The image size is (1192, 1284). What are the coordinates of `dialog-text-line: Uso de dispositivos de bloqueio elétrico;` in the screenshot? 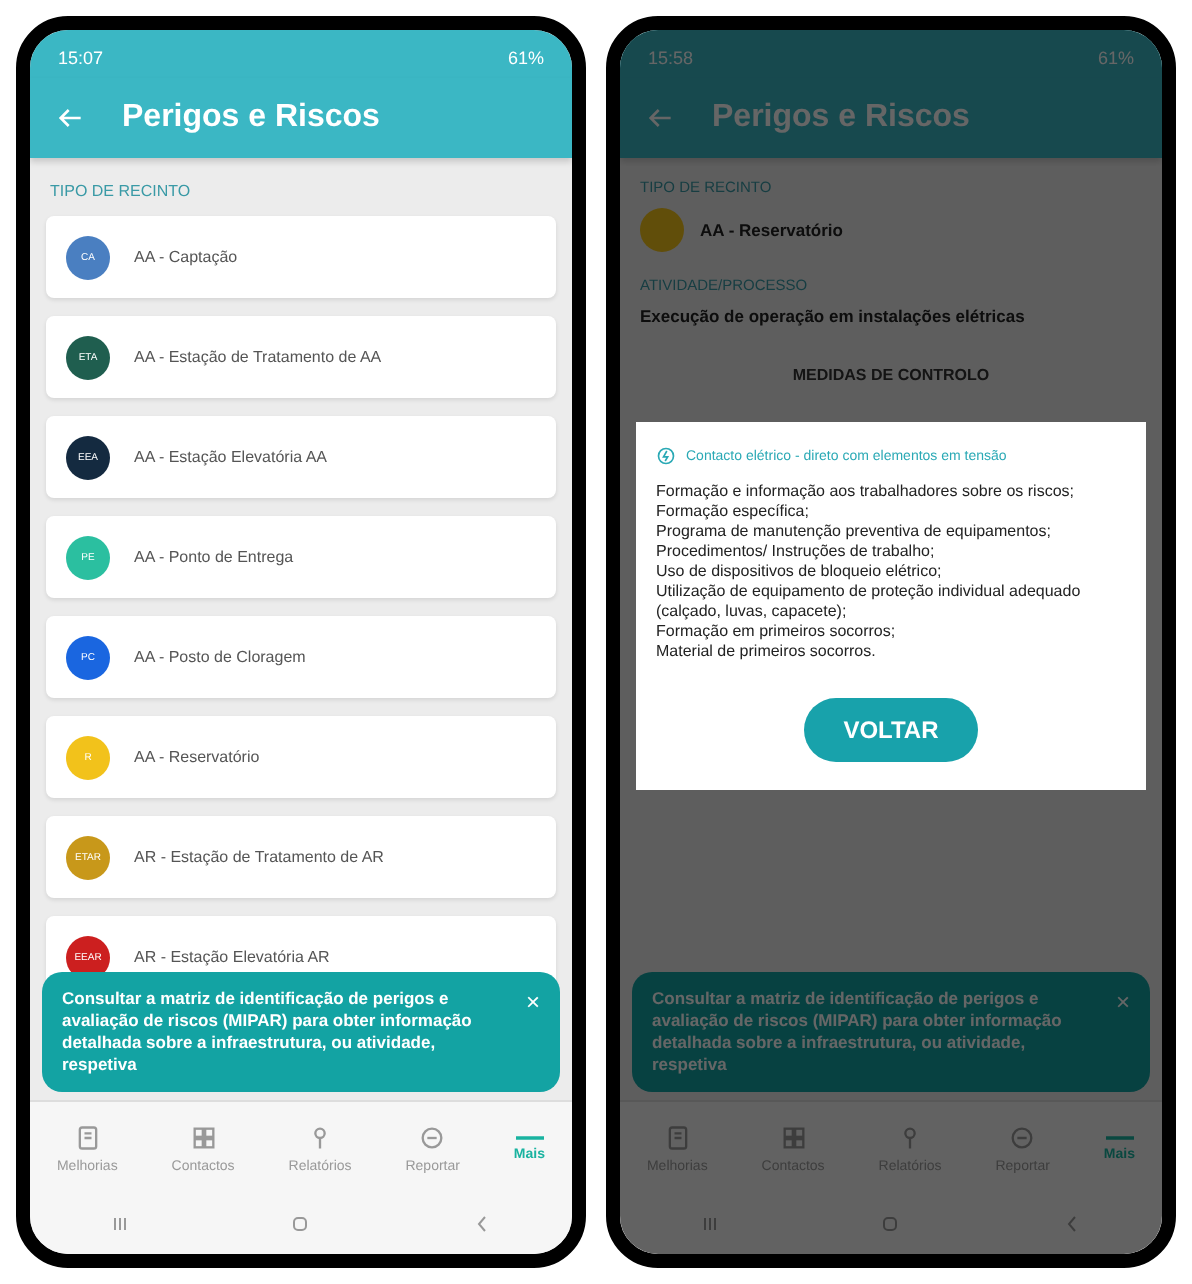 It's located at (800, 572).